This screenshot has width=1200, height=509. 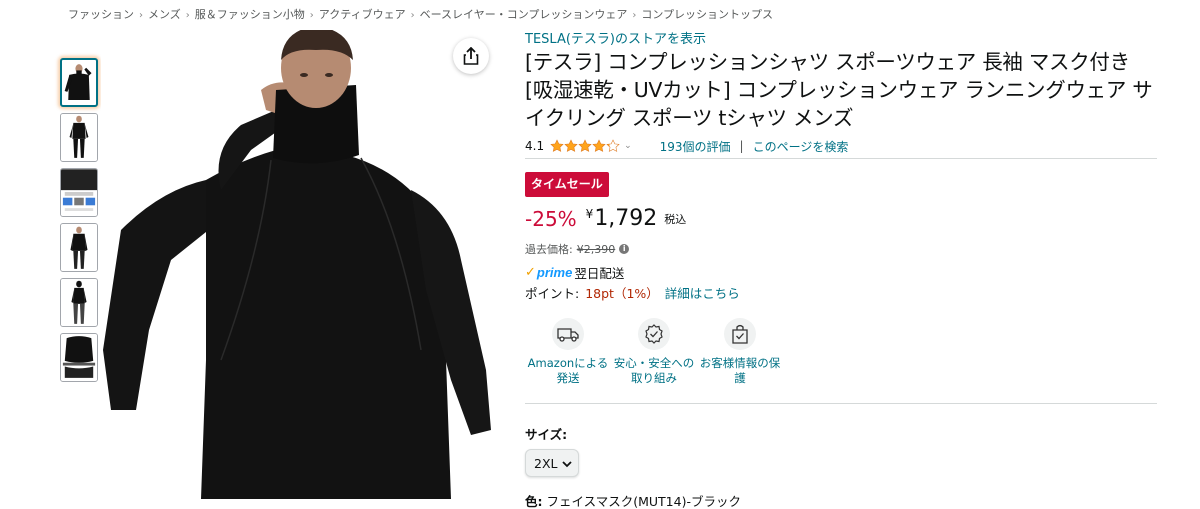 What do you see at coordinates (552, 293) in the screenshot?
I see `points-label: ポイント:` at bounding box center [552, 293].